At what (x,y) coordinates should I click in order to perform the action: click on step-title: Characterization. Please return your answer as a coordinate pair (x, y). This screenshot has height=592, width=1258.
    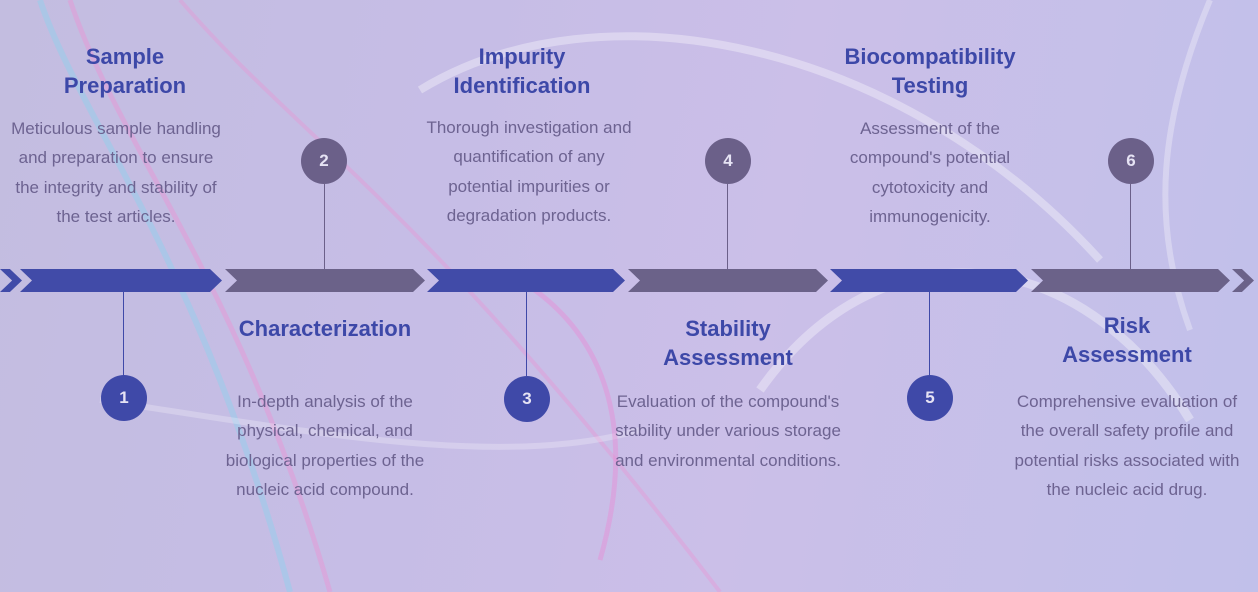
    Looking at the image, I should click on (325, 328).